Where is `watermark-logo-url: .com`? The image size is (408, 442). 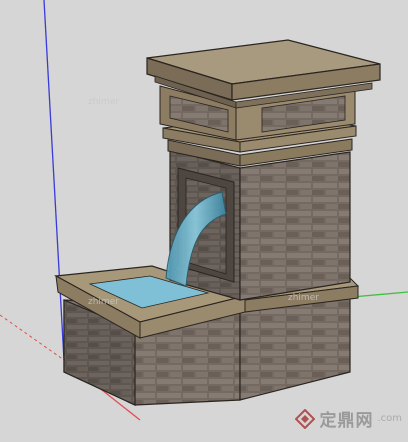 watermark-logo-url: .com is located at coordinates (389, 418).